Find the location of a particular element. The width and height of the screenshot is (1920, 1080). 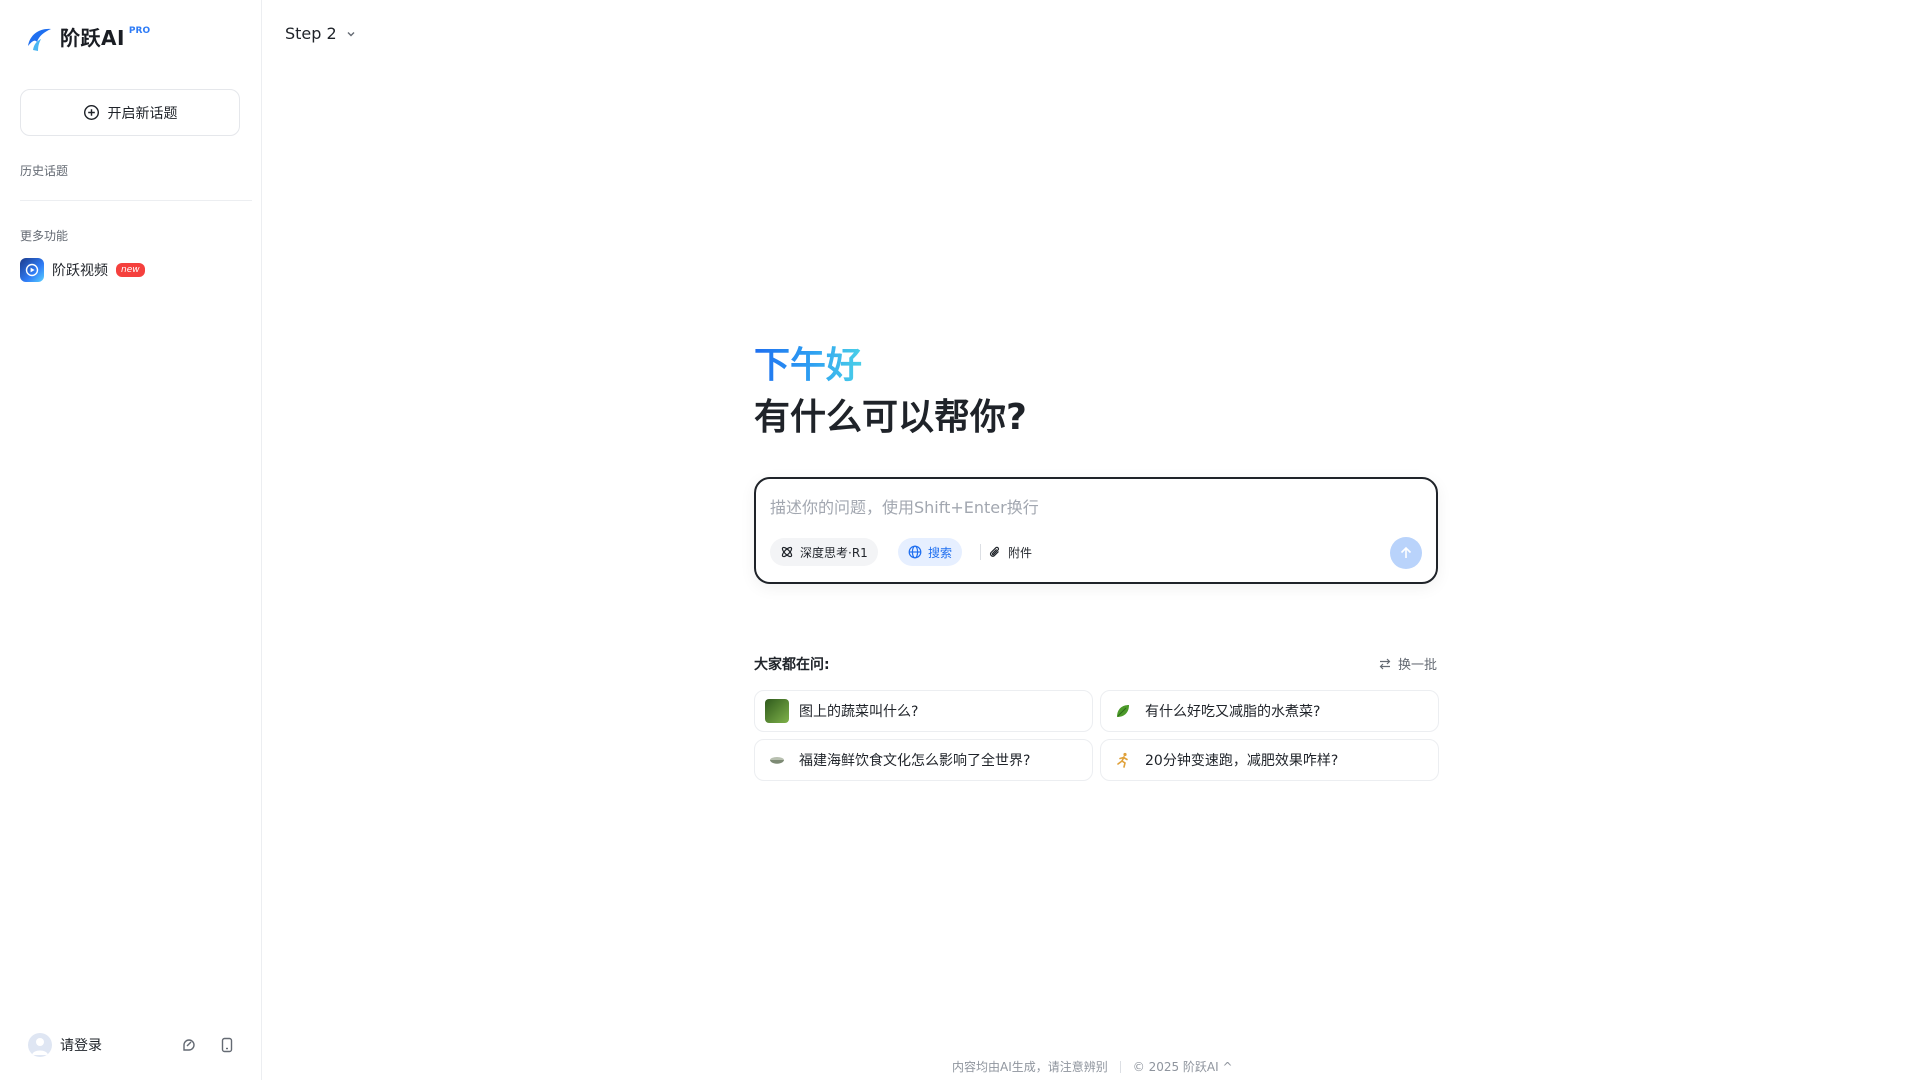

history-section-label: 历史话题 is located at coordinates (44, 171).